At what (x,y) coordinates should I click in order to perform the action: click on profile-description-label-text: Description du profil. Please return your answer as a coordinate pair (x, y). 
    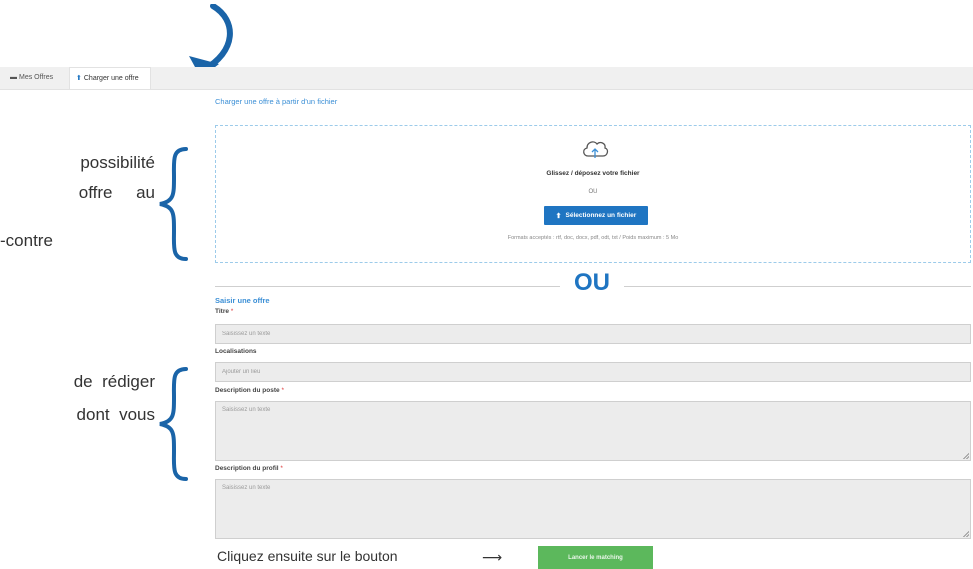
    Looking at the image, I should click on (247, 468).